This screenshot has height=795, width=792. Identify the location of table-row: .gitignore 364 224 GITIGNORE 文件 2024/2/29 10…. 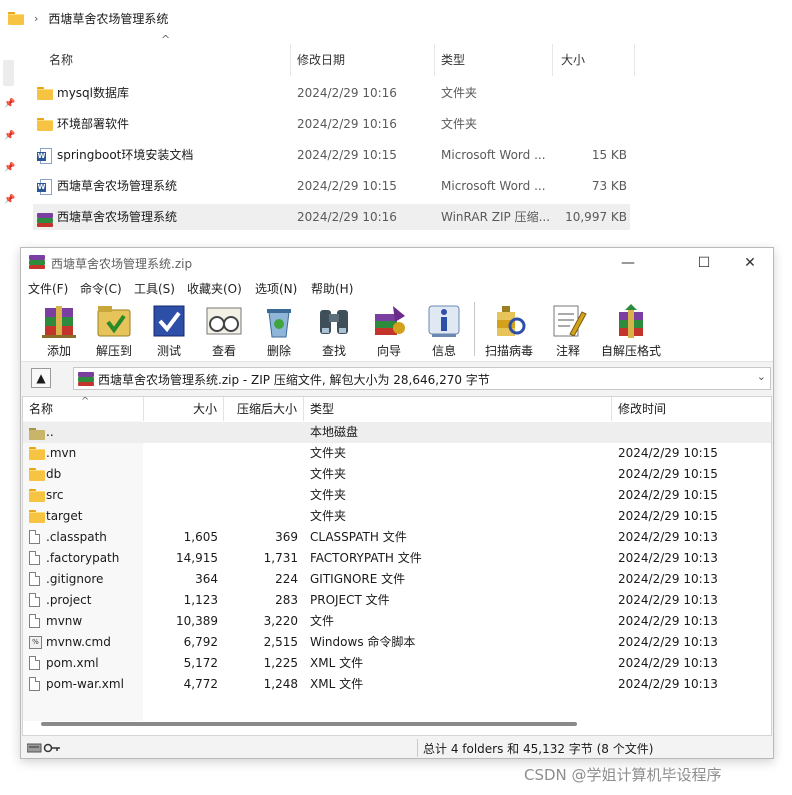
(397, 579).